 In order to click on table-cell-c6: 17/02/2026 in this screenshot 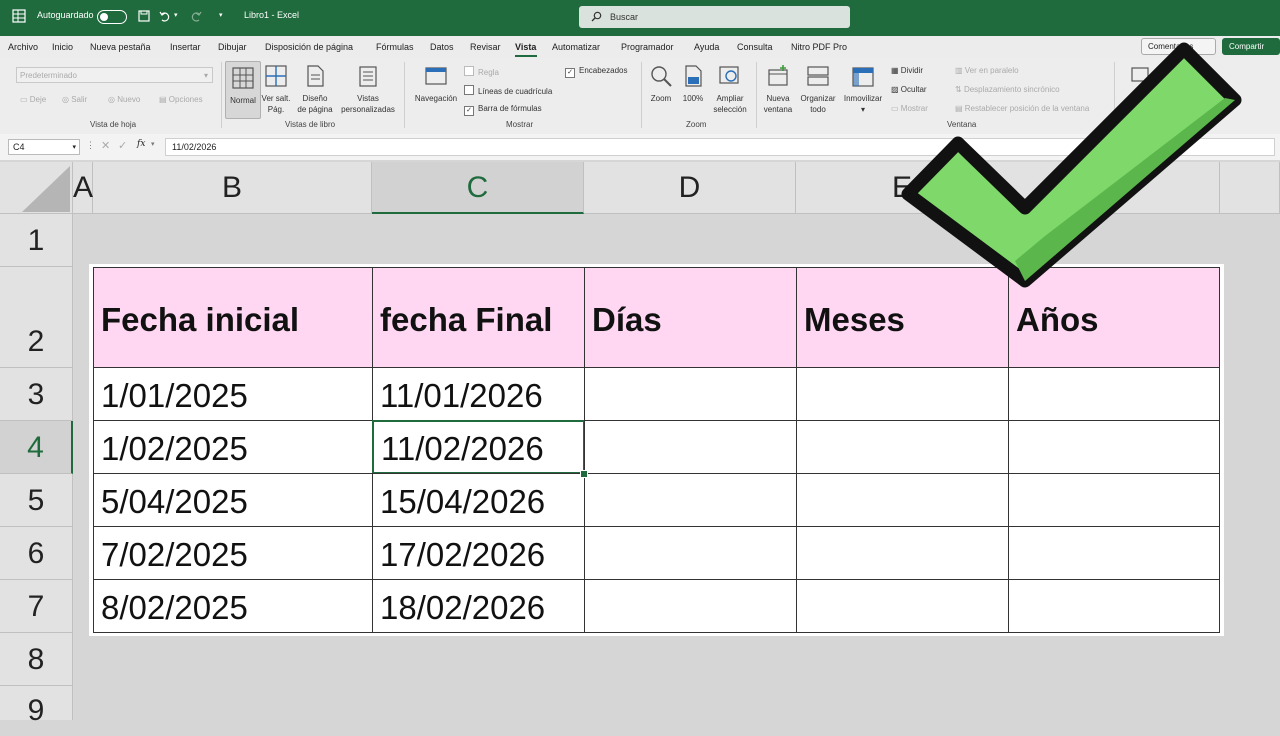, I will do `click(478, 553)`.